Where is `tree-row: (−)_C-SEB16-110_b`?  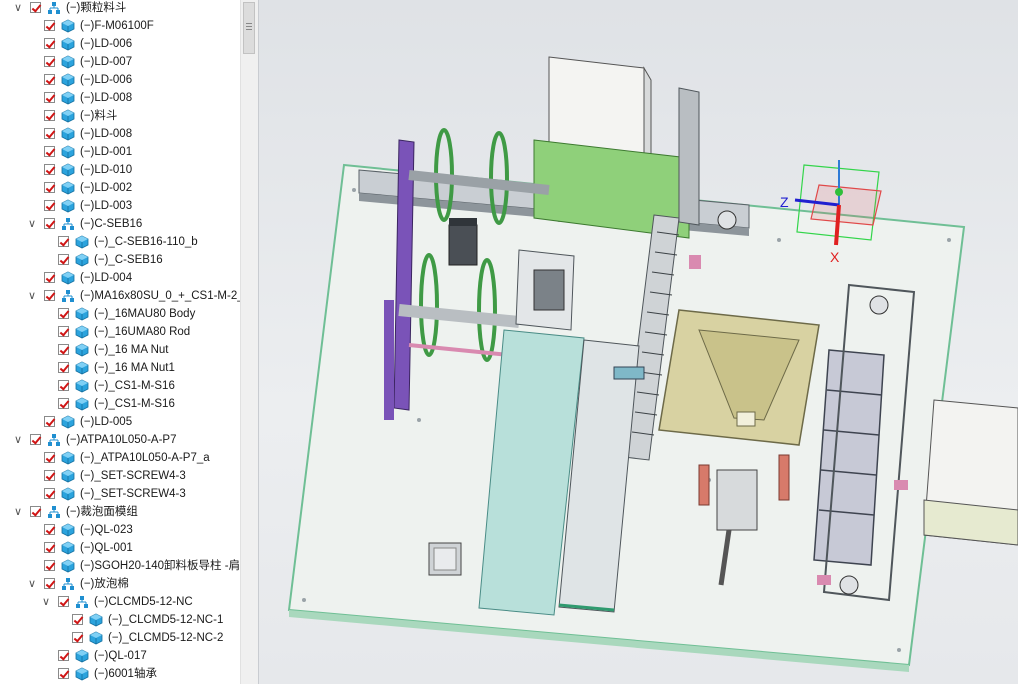
tree-row: (−)_C-SEB16-110_b is located at coordinates (120, 242).